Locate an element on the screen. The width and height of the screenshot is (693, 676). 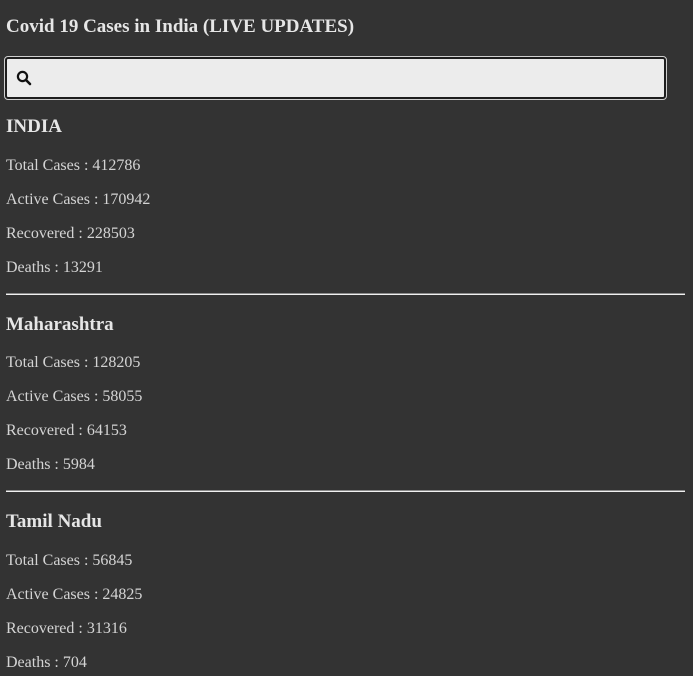
total-cases: Total Cases : 128205 is located at coordinates (73, 362).